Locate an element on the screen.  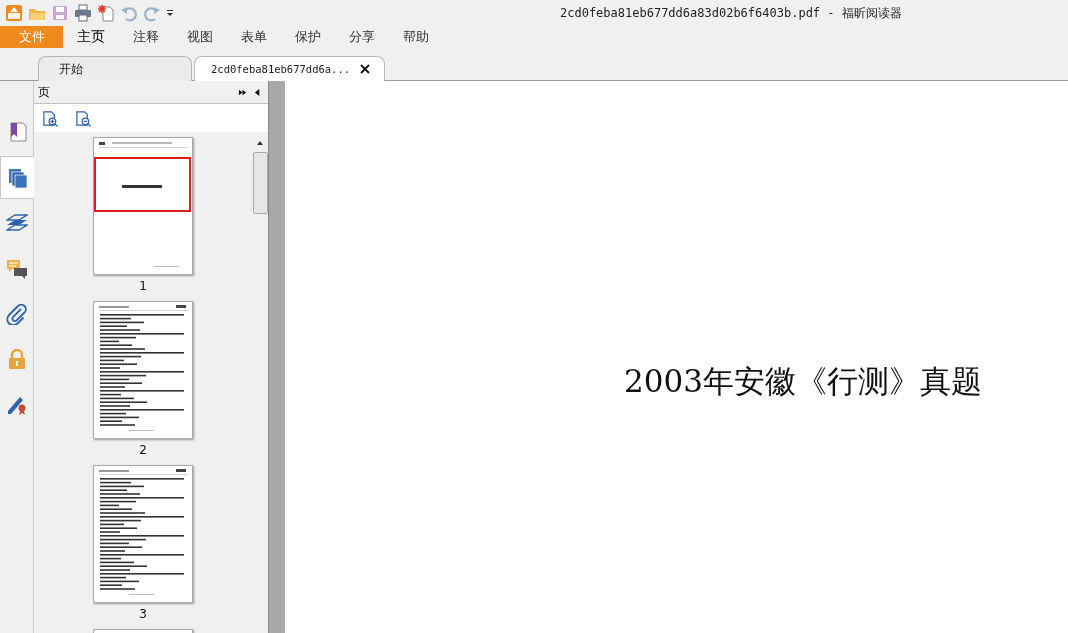
ribbon-tab: 注释 is located at coordinates (146, 37).